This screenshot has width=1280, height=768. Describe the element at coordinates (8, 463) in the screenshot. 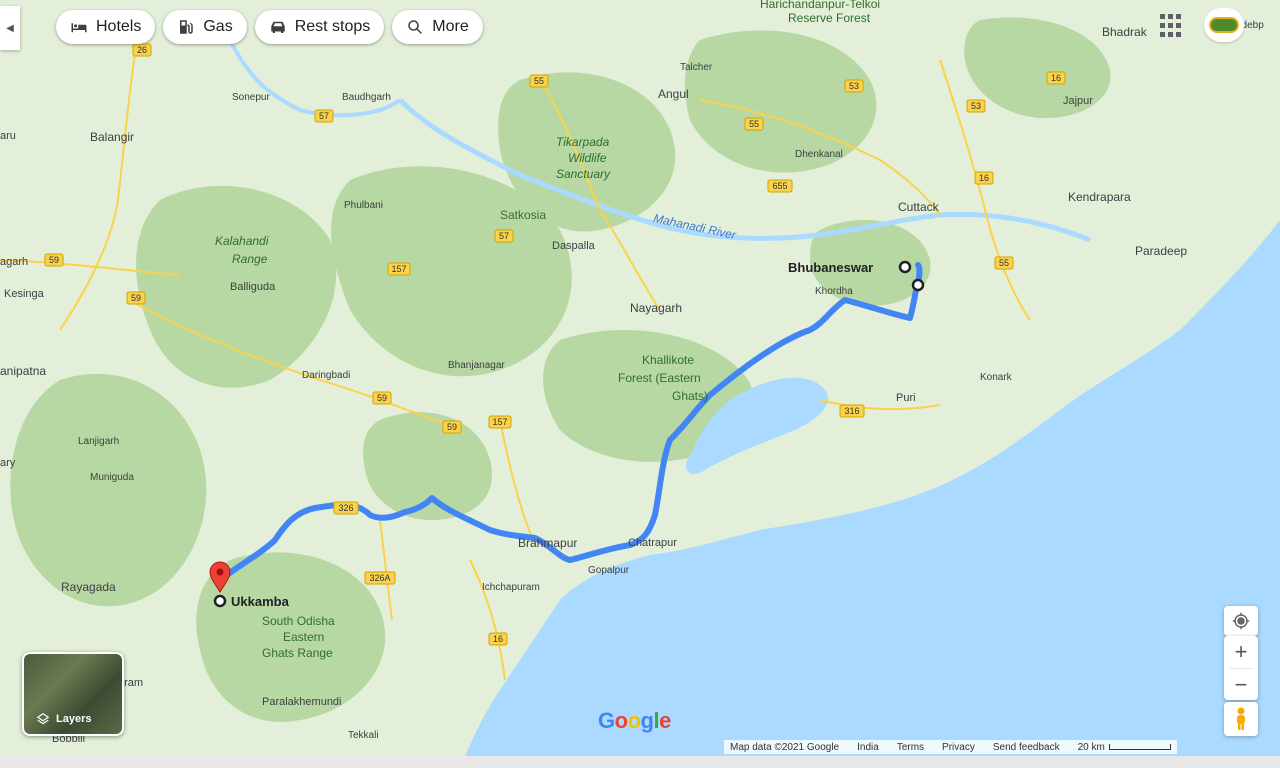

I see `city-label: ary` at that location.